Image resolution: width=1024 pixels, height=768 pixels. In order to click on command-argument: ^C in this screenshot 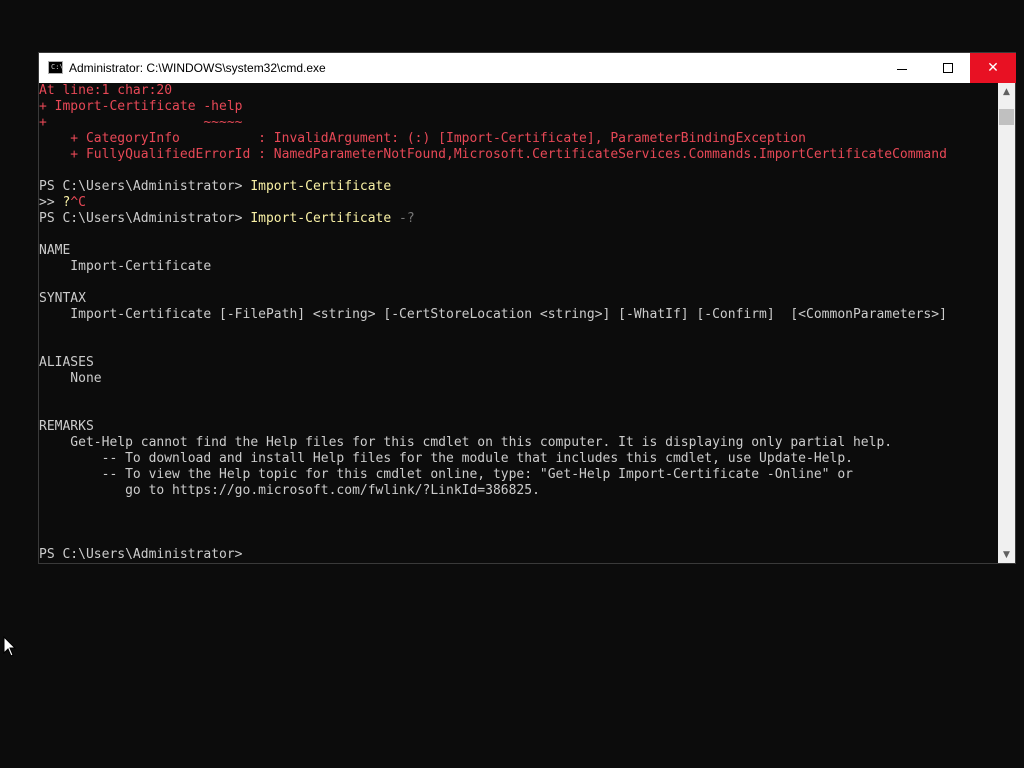, I will do `click(78, 202)`.